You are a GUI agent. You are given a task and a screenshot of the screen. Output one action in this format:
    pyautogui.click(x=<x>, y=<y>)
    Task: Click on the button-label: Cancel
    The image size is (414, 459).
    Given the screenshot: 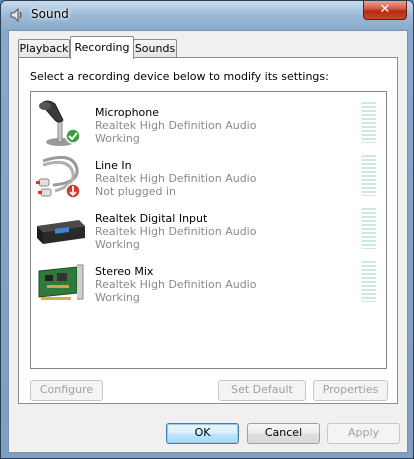 What is the action you would take?
    pyautogui.click(x=283, y=432)
    